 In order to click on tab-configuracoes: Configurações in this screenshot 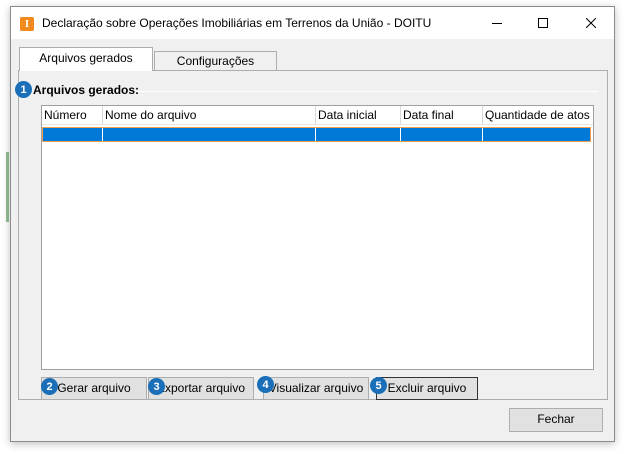, I will do `click(215, 61)`.